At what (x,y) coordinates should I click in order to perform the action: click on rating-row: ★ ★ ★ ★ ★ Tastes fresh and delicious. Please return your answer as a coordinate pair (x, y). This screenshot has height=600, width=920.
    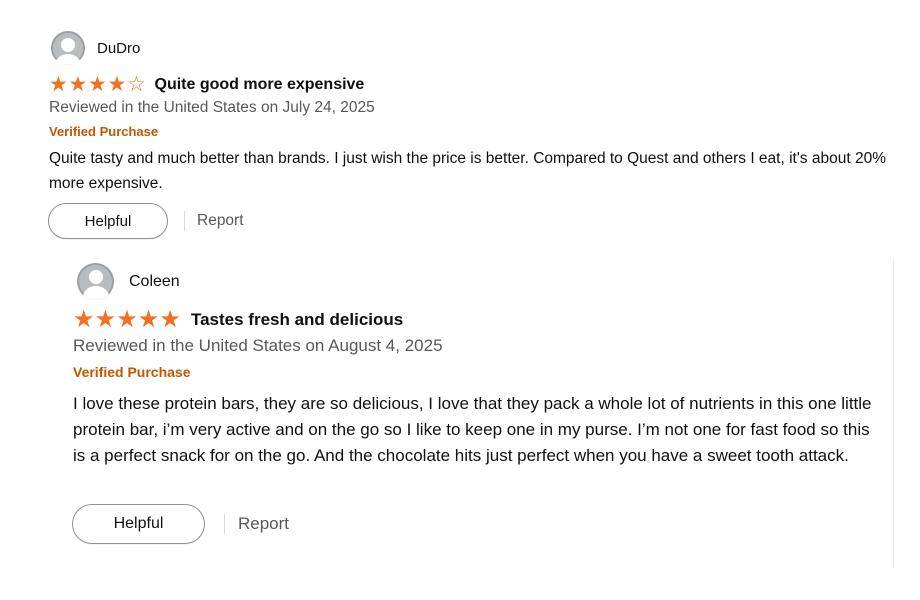
    Looking at the image, I should click on (238, 320).